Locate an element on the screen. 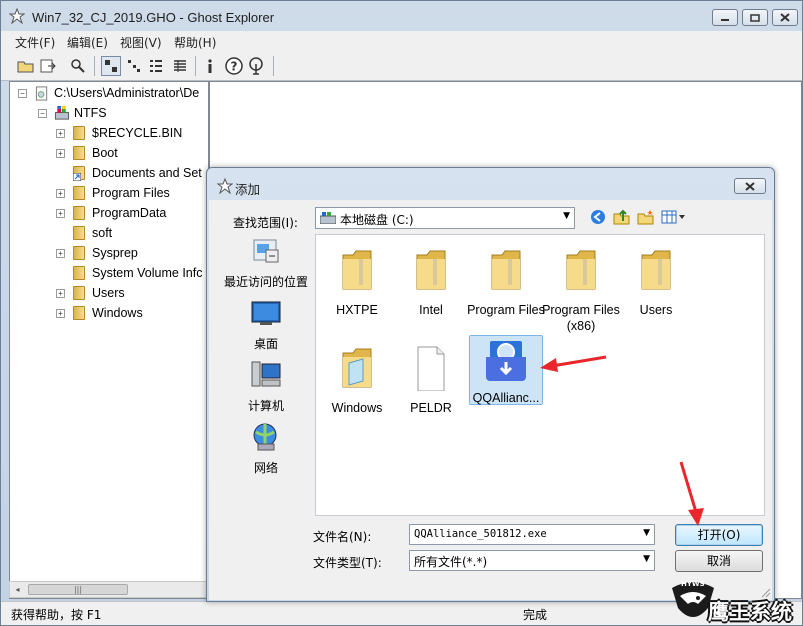  tree-item: + Program Files is located at coordinates (109, 194).